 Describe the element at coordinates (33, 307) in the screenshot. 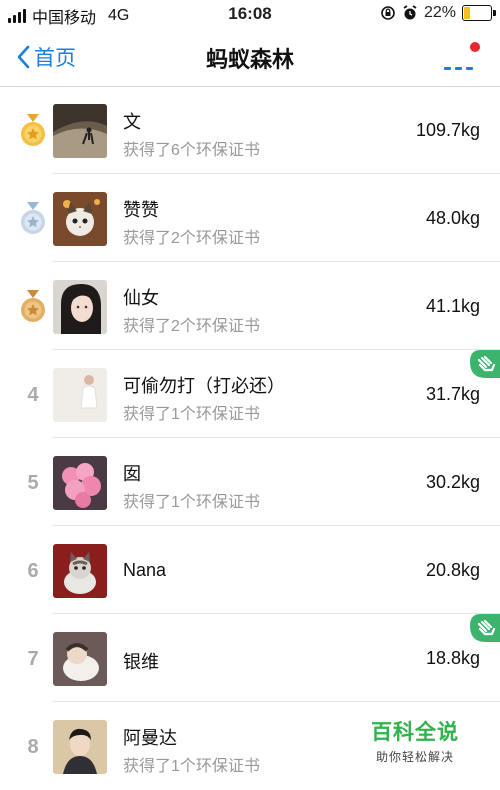

I see `bronze-medal-icon` at that location.